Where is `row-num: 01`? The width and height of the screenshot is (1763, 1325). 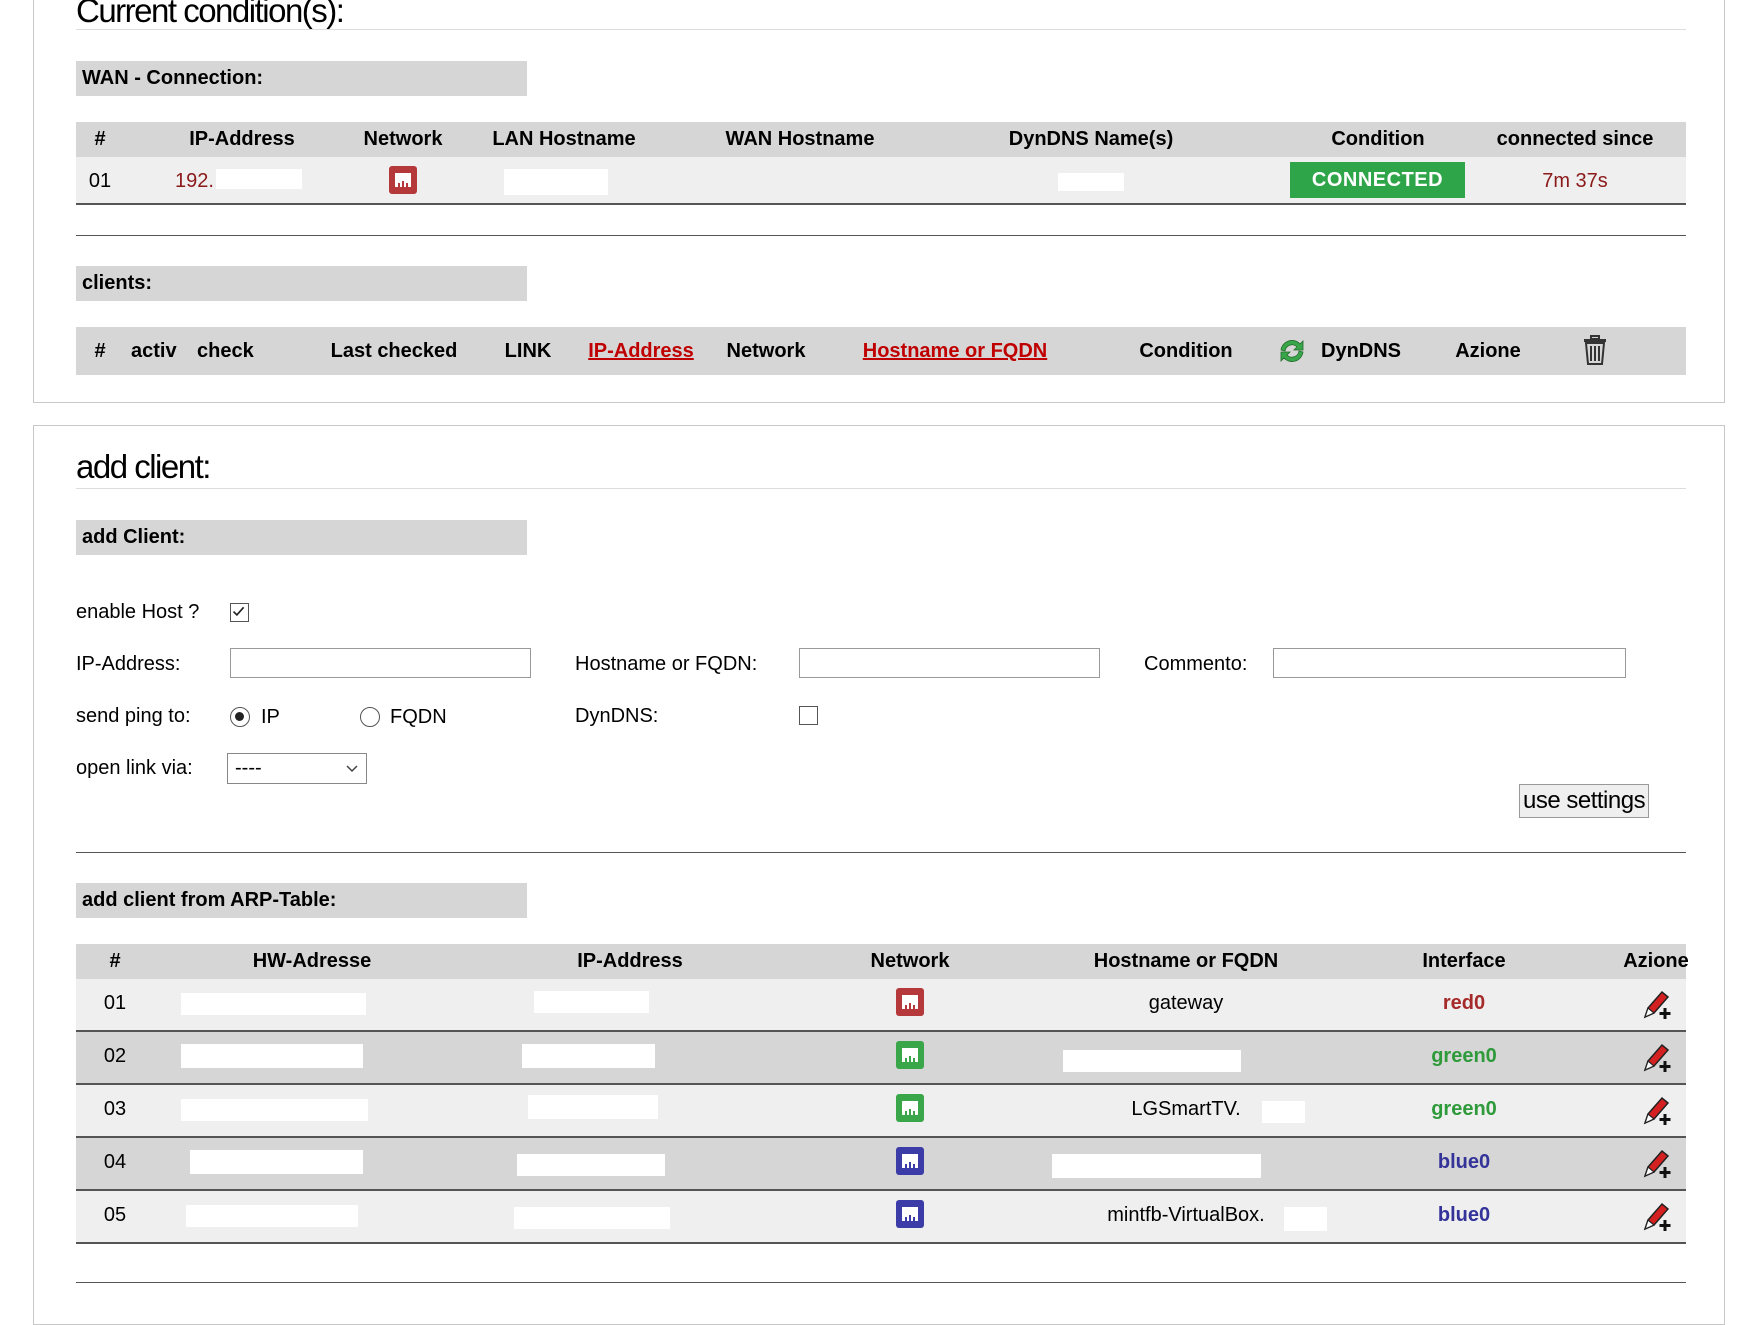
row-num: 01 is located at coordinates (115, 1003).